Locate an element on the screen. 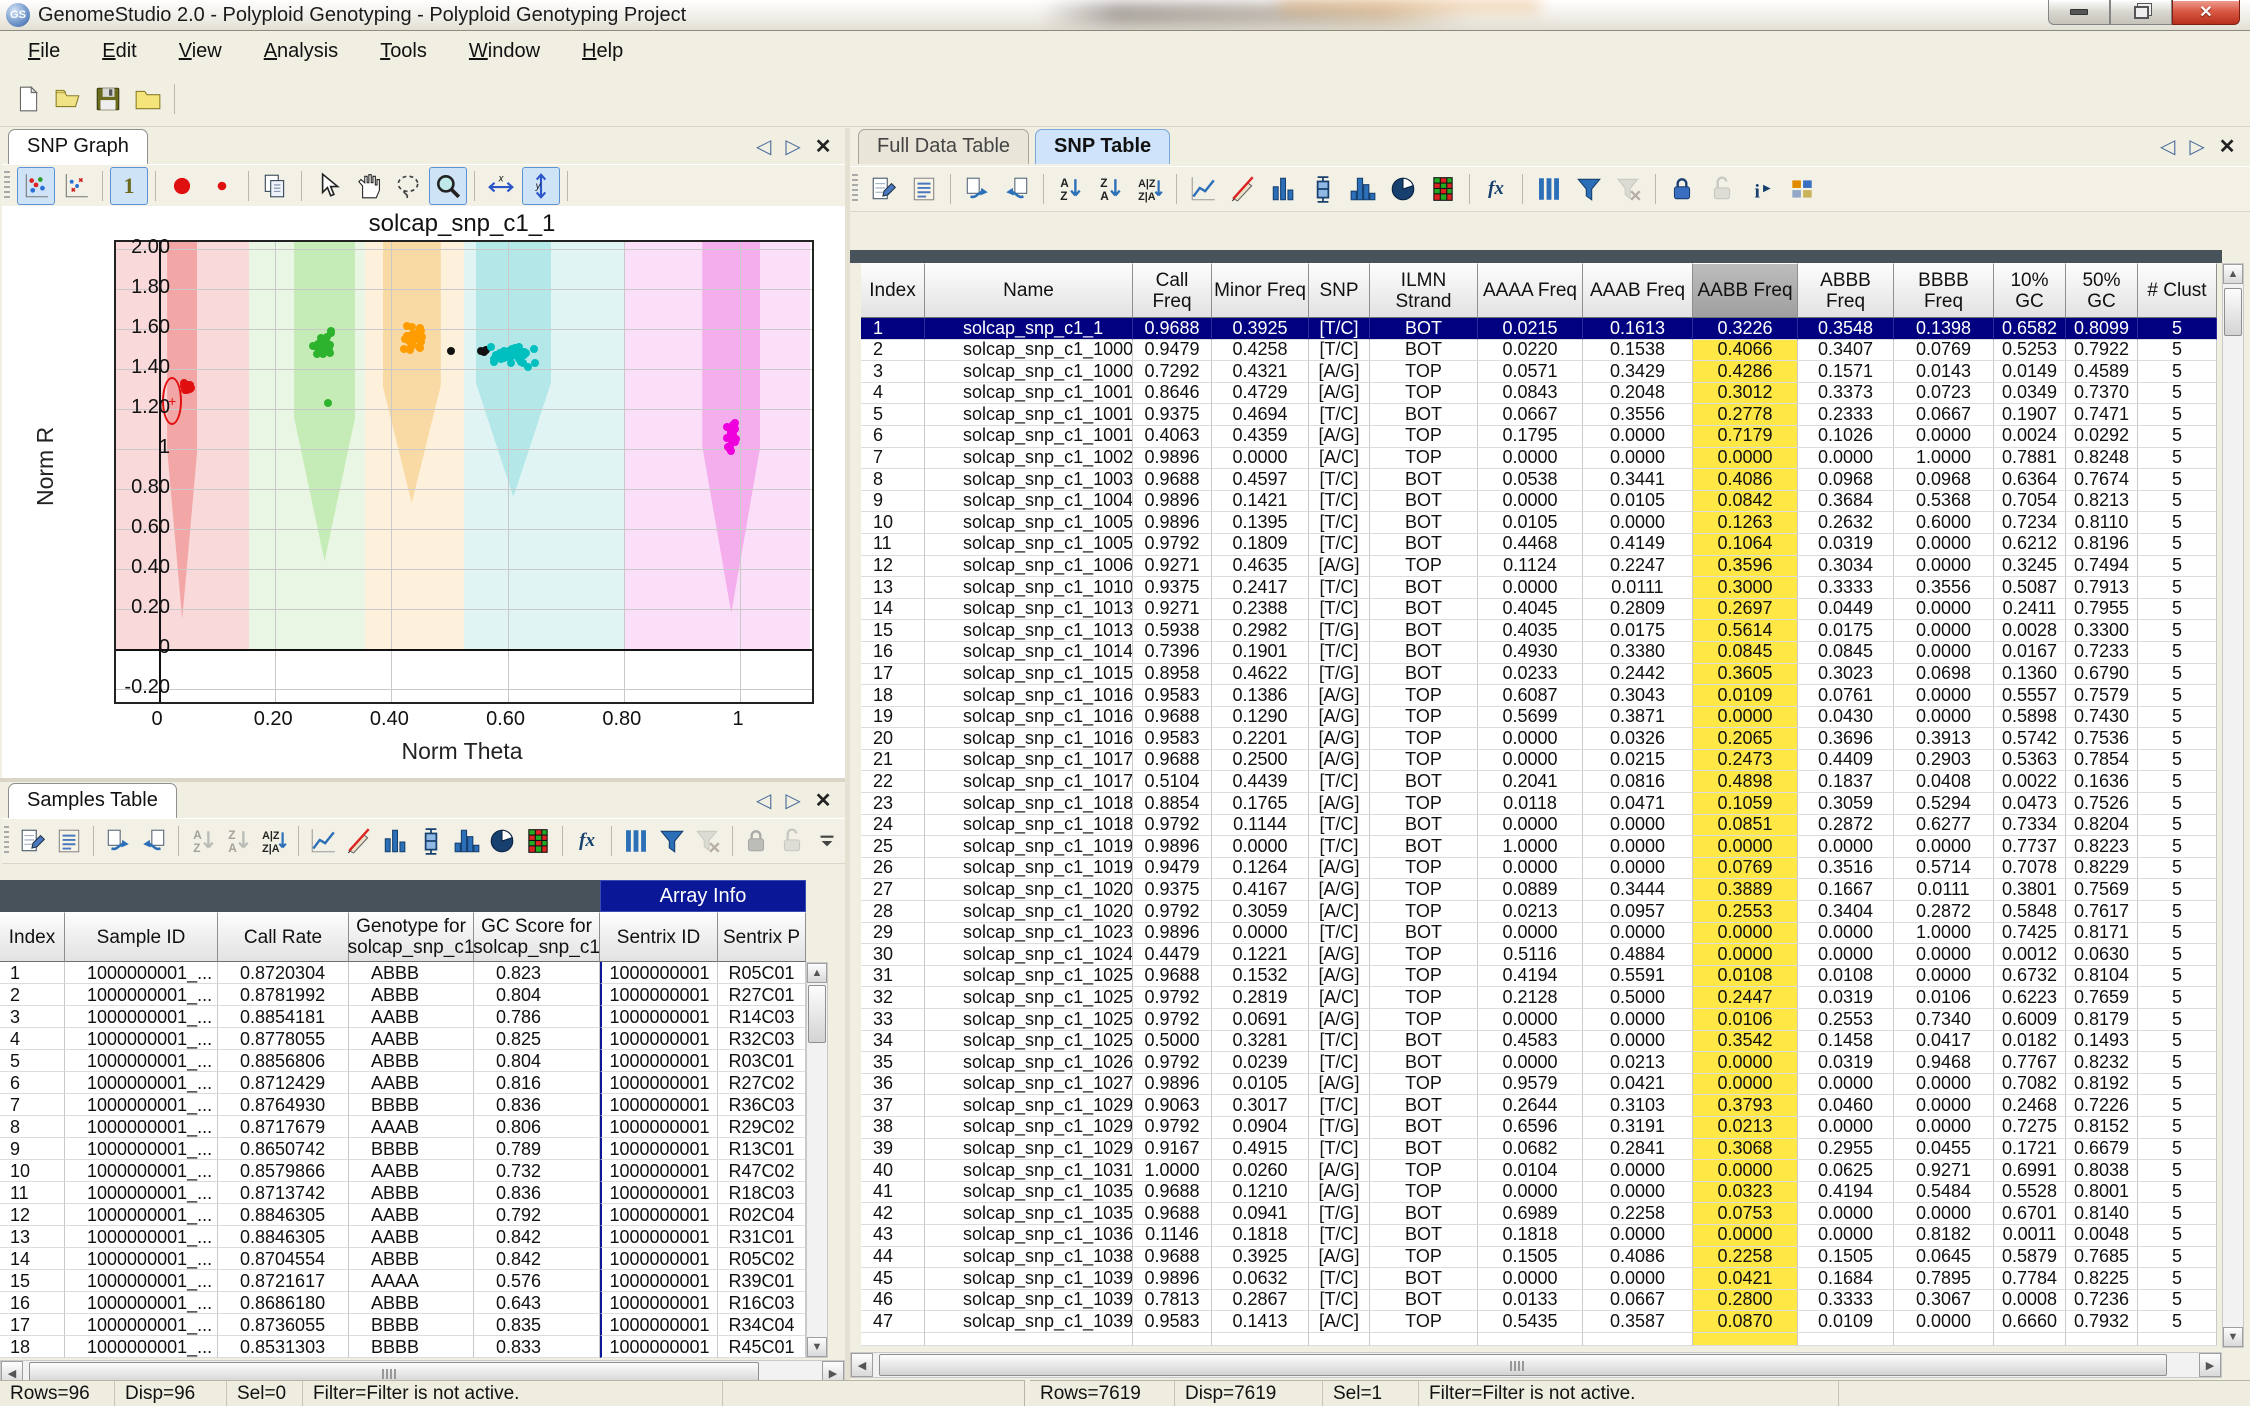 This screenshot has height=1406, width=2250. cell: solcap_snp_c1_10013 is located at coordinates (1029, 436).